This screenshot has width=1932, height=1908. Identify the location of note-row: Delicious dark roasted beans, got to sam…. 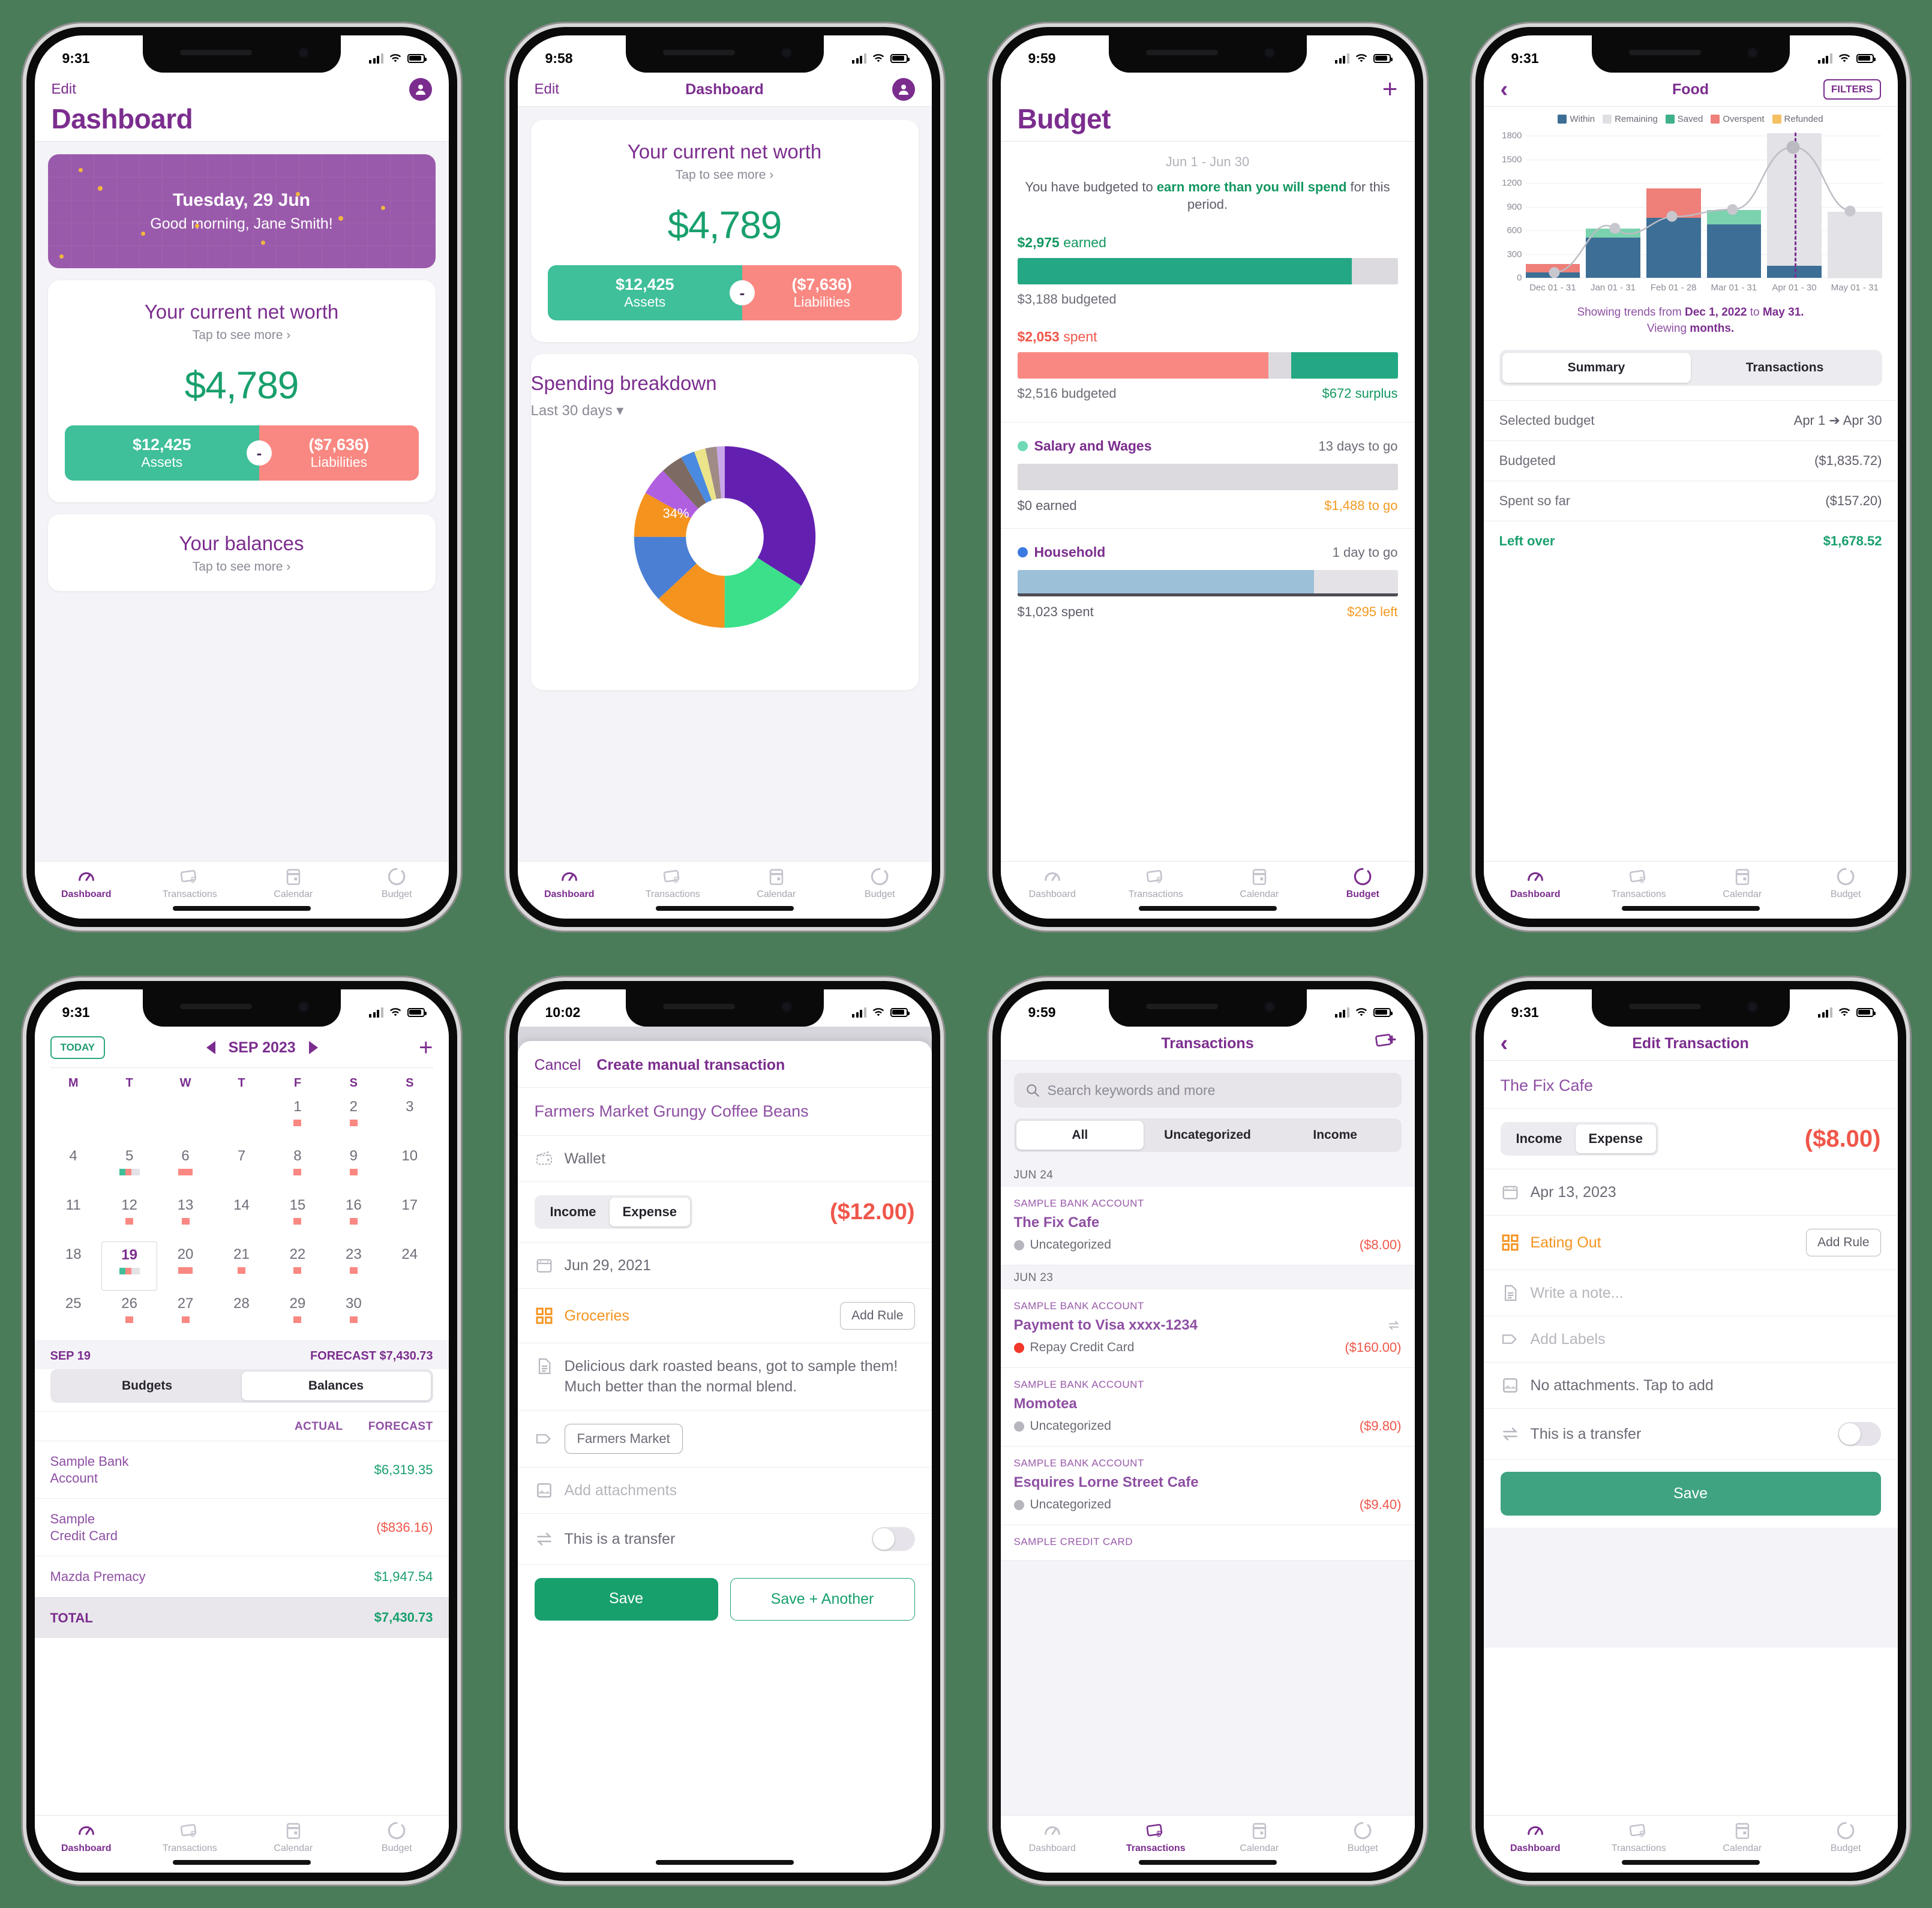
(724, 1377).